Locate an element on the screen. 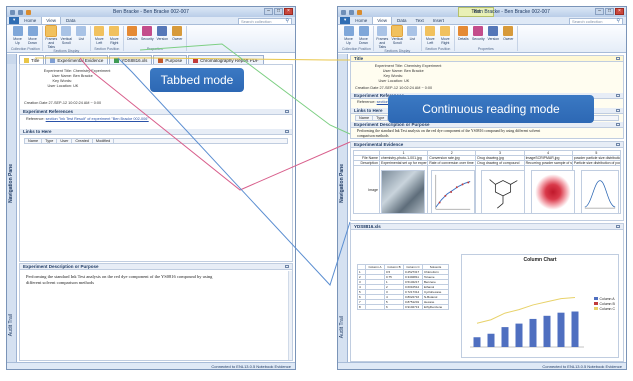 The image size is (633, 381). tab-text: Text is located at coordinates (419, 20).